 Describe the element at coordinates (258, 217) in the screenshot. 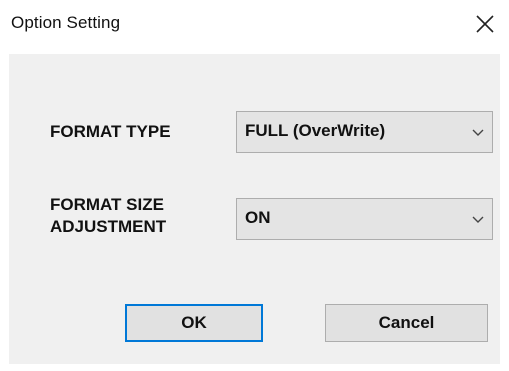

I see `format-size-adjustment-value: ON` at that location.